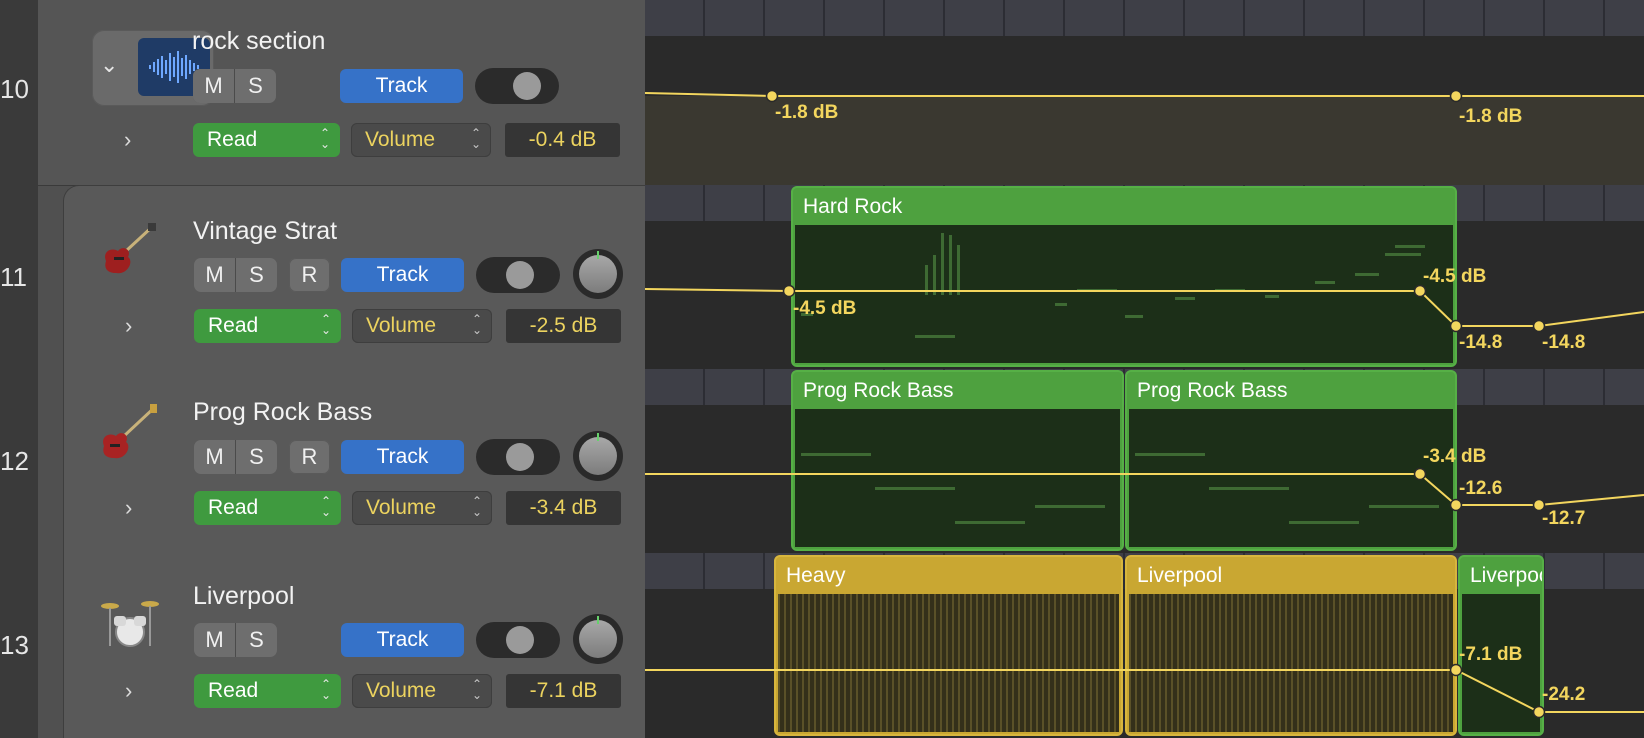 This screenshot has height=738, width=1644. I want to click on track-name: Liverpool, so click(243, 596).